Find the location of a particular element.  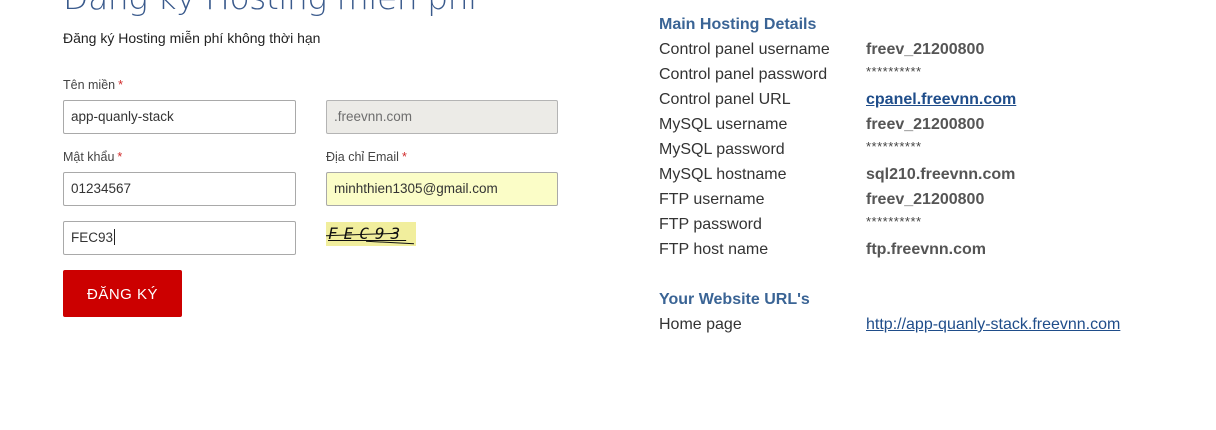

domain-input: app-quanly-stack is located at coordinates (179, 117).